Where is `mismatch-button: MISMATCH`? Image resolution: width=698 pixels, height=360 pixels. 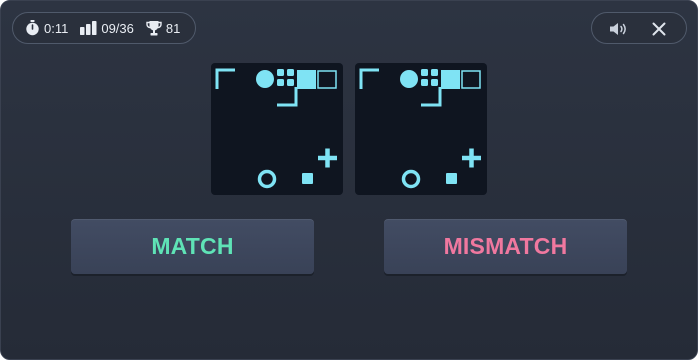 mismatch-button: MISMATCH is located at coordinates (505, 246).